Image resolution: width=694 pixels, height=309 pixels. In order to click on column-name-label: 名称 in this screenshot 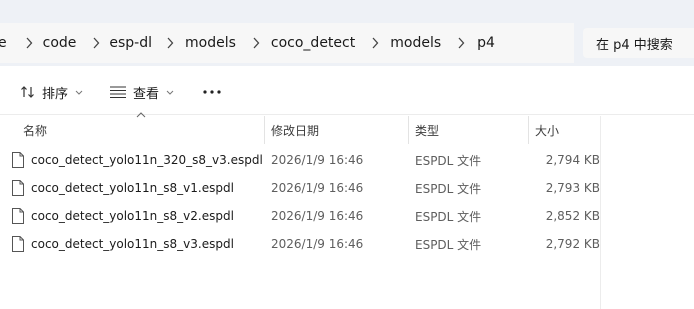, I will do `click(35, 130)`.